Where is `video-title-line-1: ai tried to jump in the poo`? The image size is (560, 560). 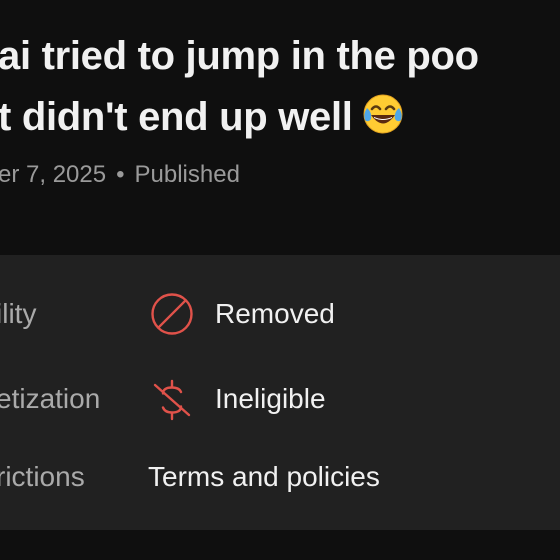 video-title-line-1: ai tried to jump in the poo is located at coordinates (239, 56).